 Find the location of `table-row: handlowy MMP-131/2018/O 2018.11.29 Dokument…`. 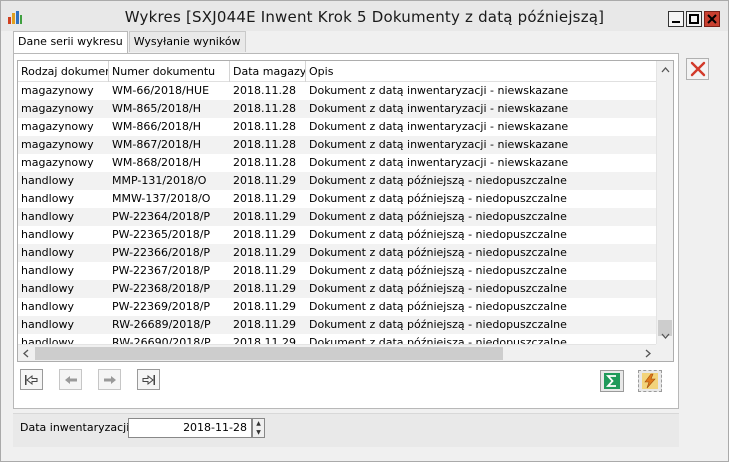

table-row: handlowy MMP-131/2018/O 2018.11.29 Dokument… is located at coordinates (337, 181).